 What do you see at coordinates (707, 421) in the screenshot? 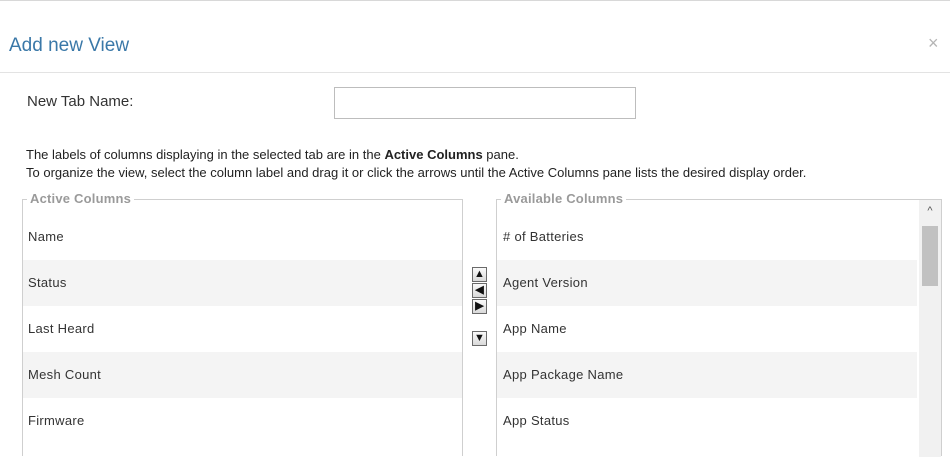
I see `available-column-item: App Status` at bounding box center [707, 421].